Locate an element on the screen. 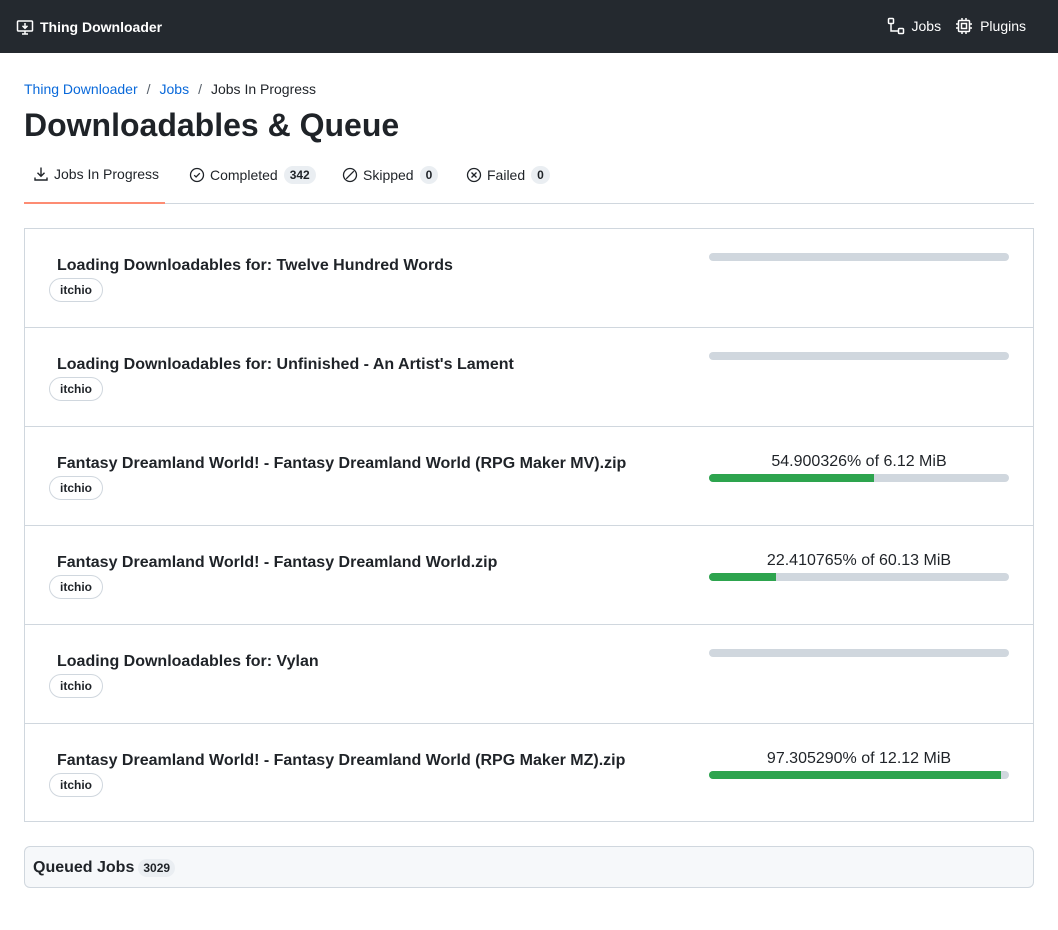 Image resolution: width=1058 pixels, height=930 pixels. tab-jobs-in-progress: Jobs In Progress is located at coordinates (94, 182).